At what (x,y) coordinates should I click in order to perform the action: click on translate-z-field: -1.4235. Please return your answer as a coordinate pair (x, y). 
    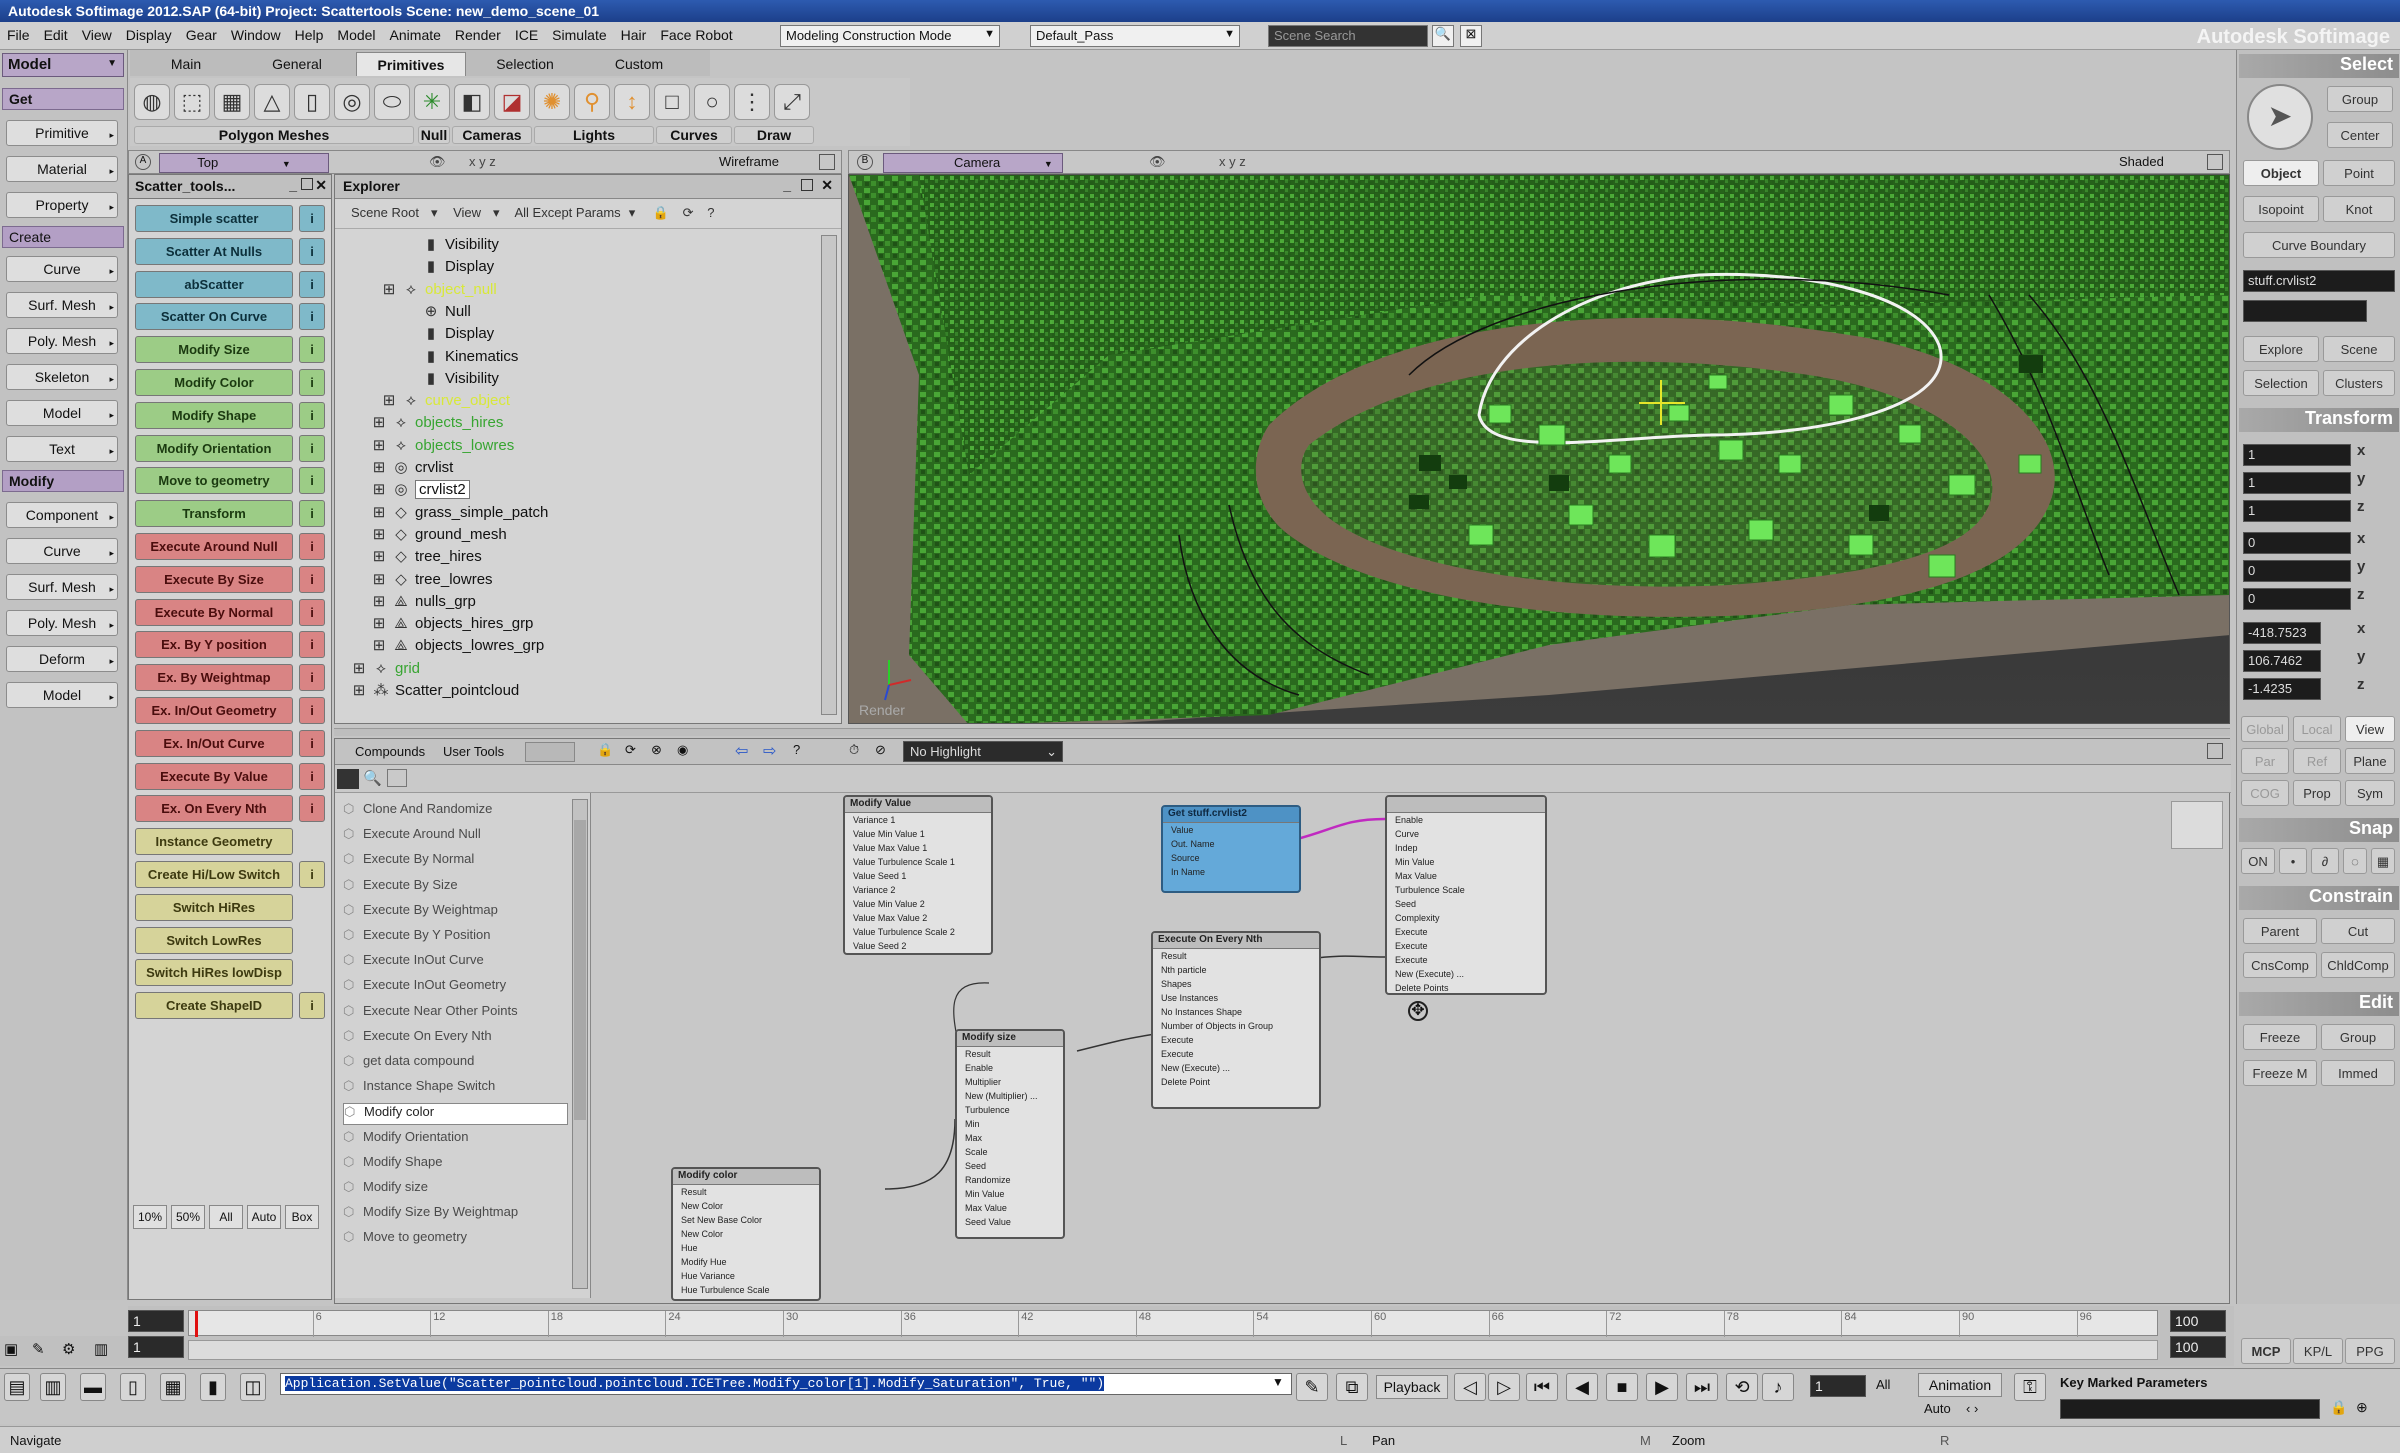
    Looking at the image, I should click on (2282, 689).